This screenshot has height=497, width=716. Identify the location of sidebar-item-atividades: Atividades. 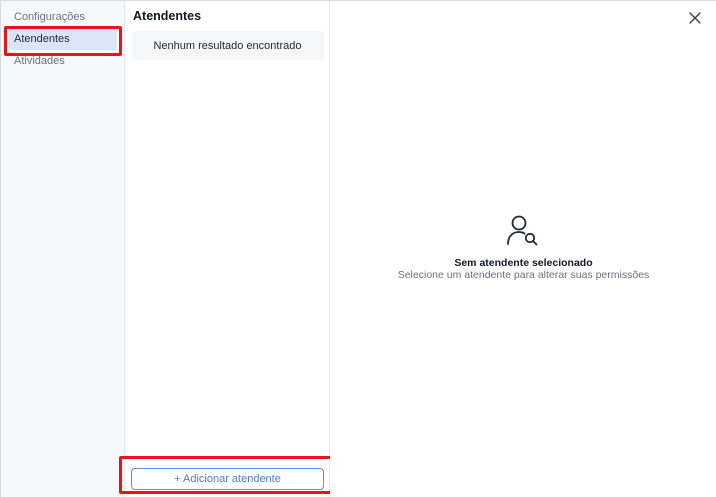
(63, 61).